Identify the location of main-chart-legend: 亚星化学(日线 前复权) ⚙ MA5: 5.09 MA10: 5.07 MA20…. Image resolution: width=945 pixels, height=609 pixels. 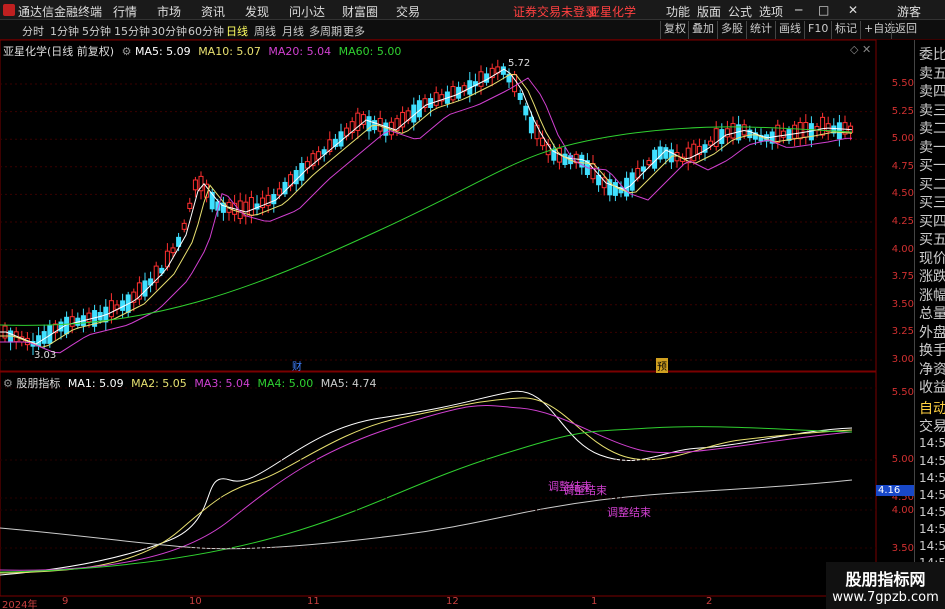
(202, 51).